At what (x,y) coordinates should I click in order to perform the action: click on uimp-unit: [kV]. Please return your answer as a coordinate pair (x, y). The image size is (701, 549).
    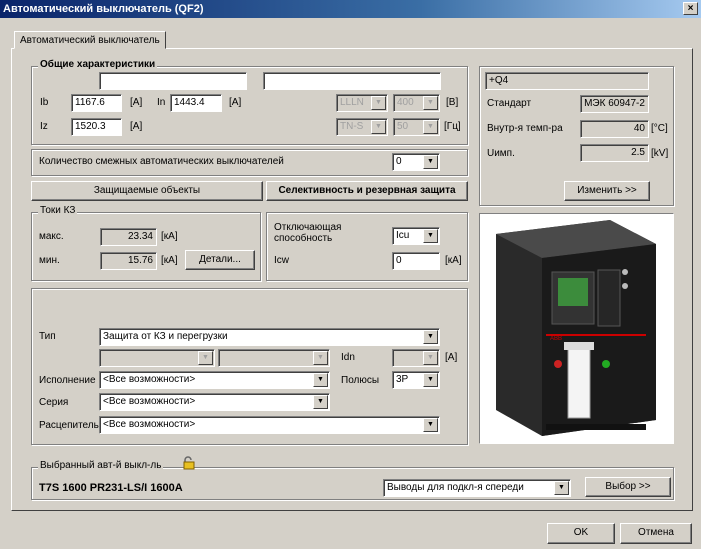
    Looking at the image, I should click on (660, 153).